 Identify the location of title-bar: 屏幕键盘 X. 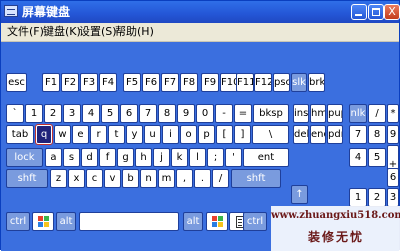
(200, 12).